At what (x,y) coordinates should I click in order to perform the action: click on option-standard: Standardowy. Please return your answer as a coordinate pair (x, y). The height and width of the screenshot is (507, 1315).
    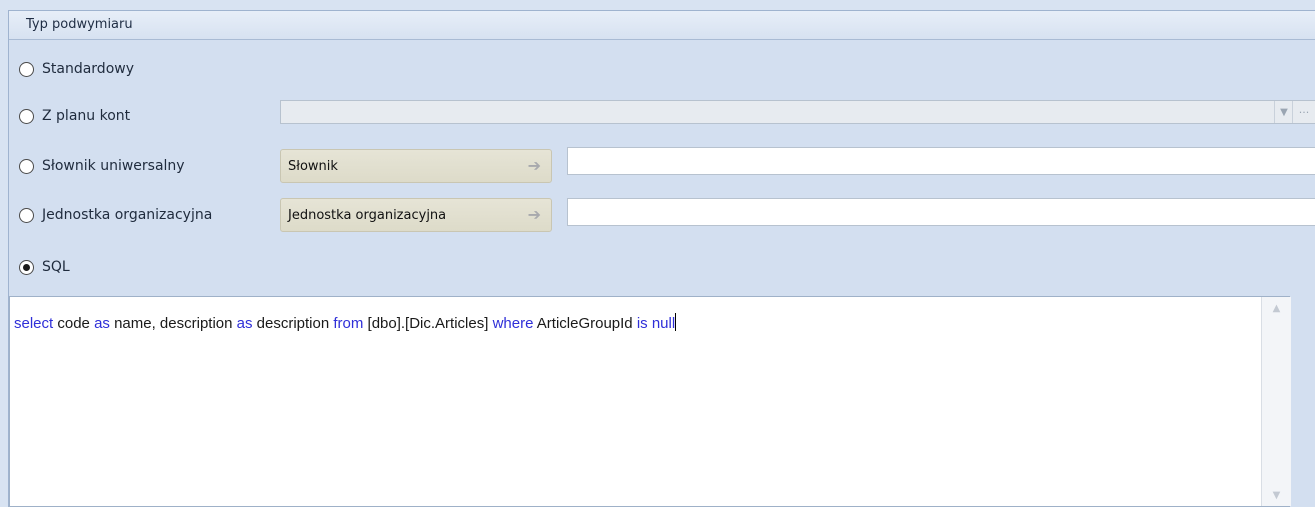
    Looking at the image, I should click on (76, 69).